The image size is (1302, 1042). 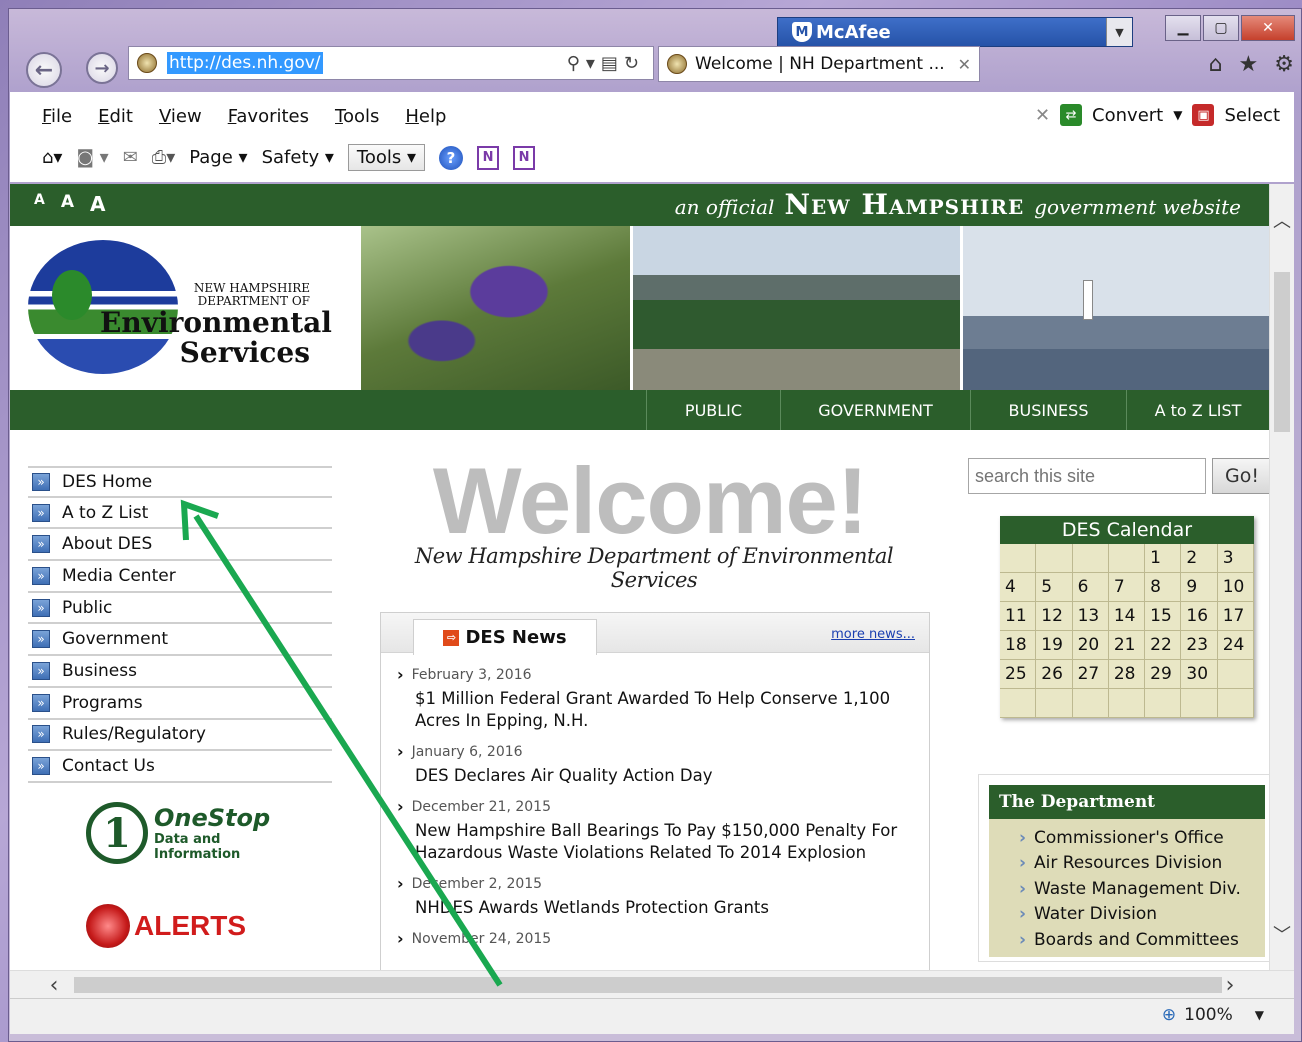 I want to click on text-size-large: A, so click(x=97, y=204).